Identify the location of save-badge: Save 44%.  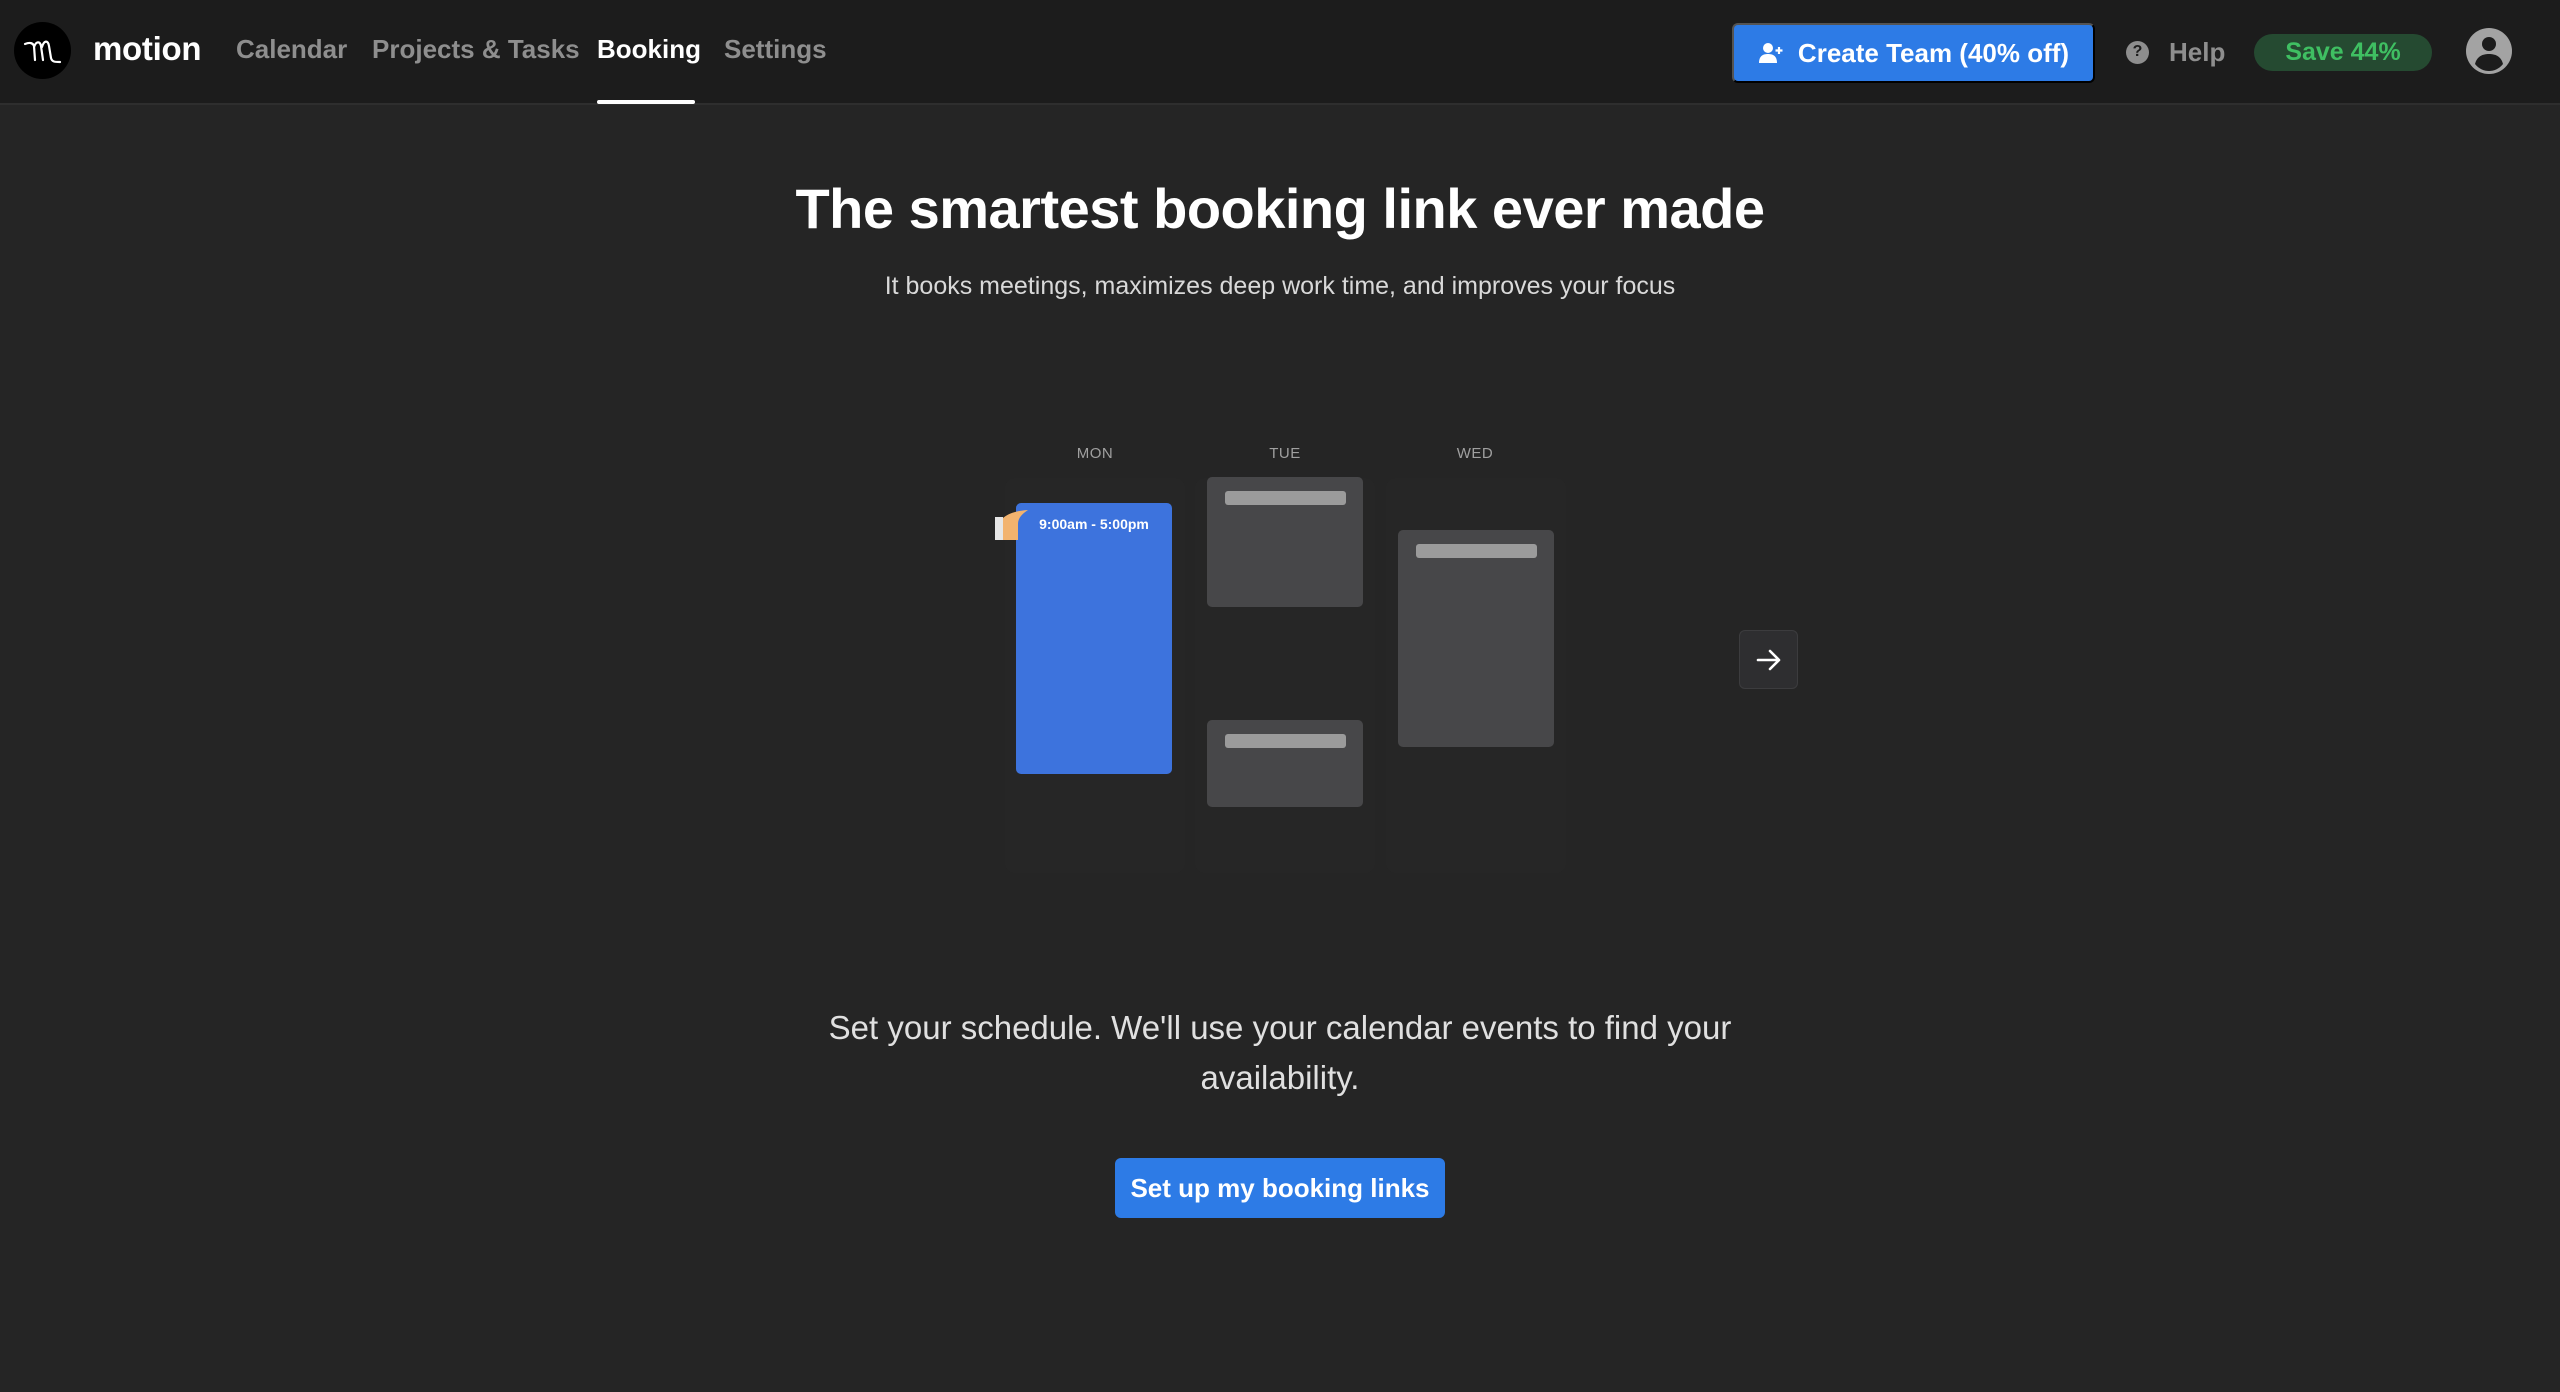
(2343, 52).